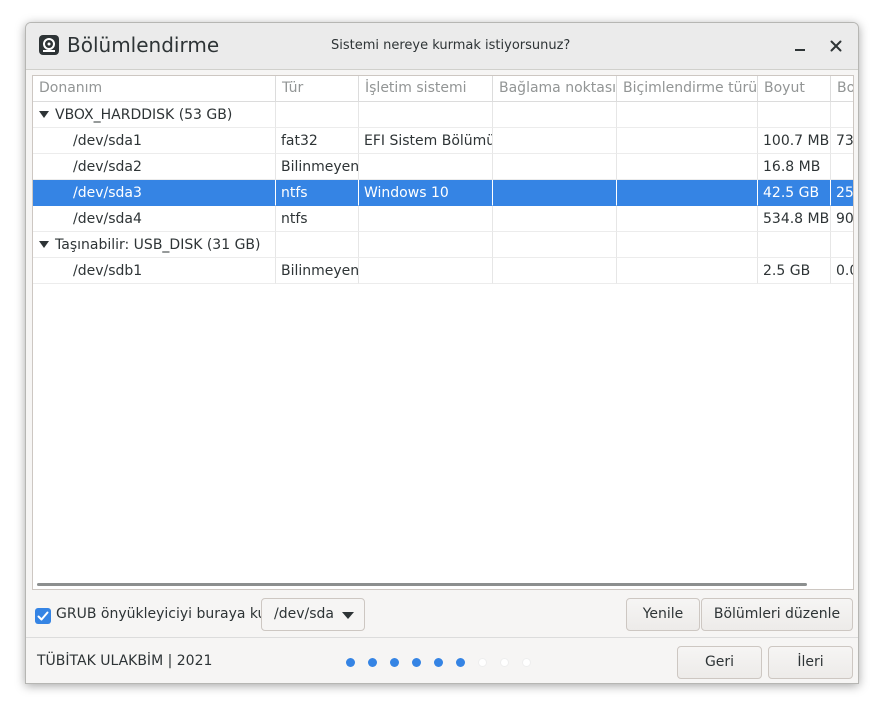 This screenshot has height=711, width=884. What do you see at coordinates (663, 614) in the screenshot?
I see `refresh-button: Yenile` at bounding box center [663, 614].